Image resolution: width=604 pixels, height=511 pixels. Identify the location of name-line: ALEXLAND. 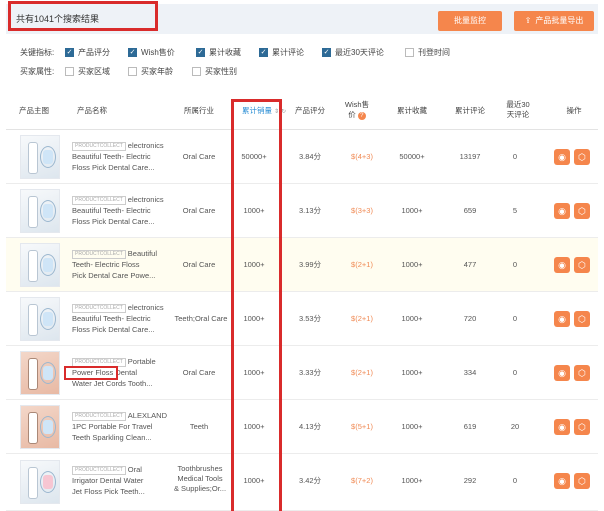
(147, 415).